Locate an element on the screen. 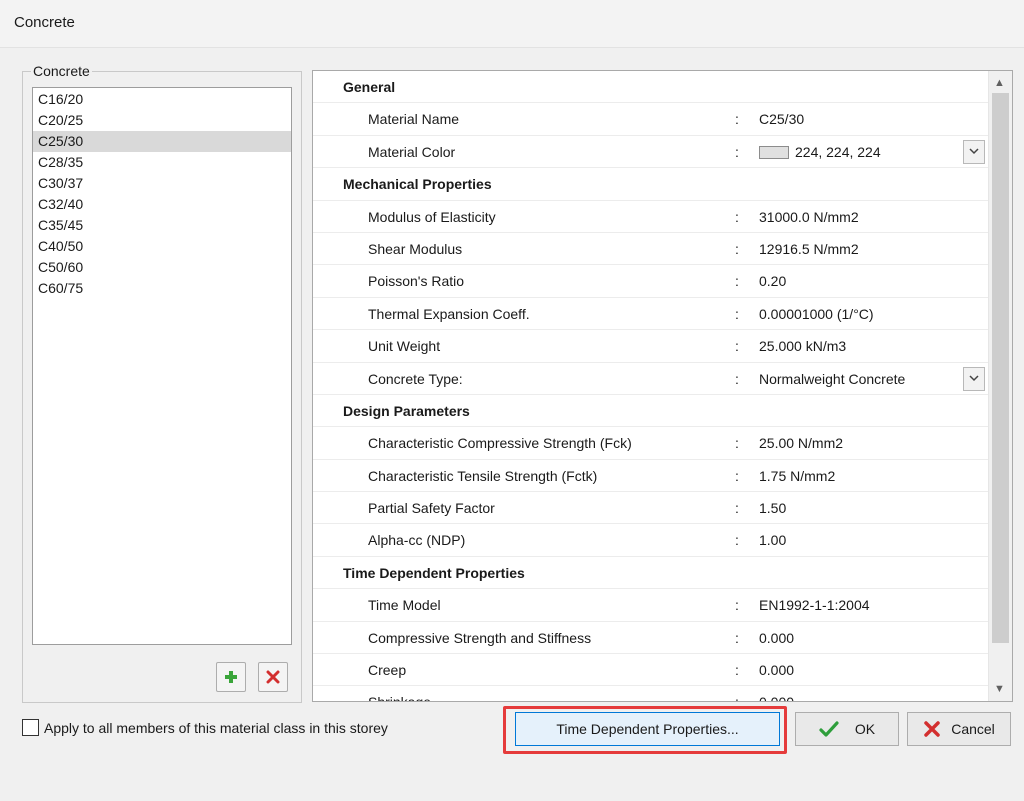 This screenshot has height=801, width=1024. property-row: Compressive Strength and Stiffness: 0.000 is located at coordinates (650, 638).